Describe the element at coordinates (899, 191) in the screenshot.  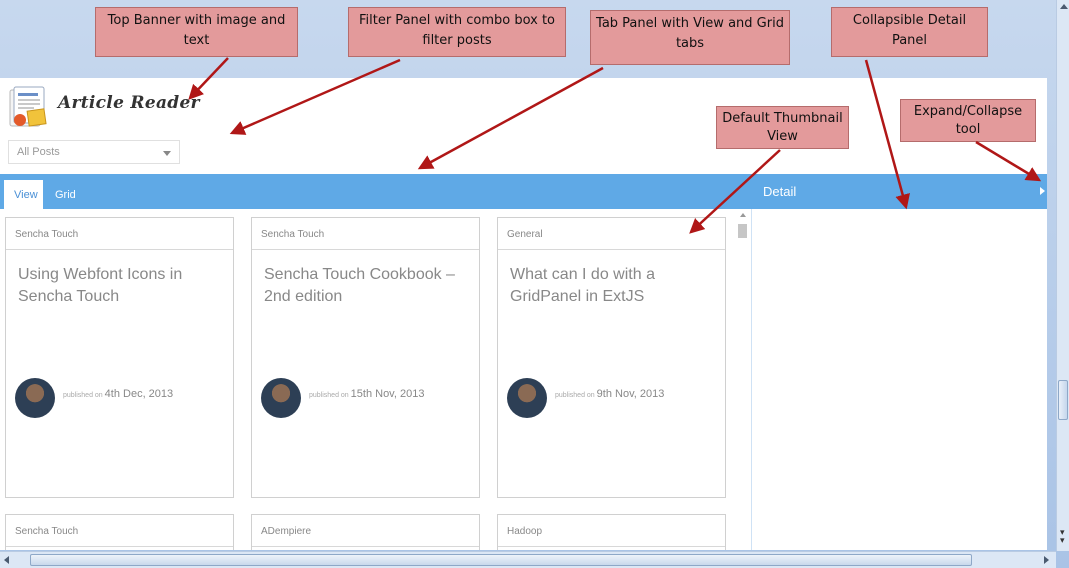
I see `detail-panel-header: Detail` at that location.